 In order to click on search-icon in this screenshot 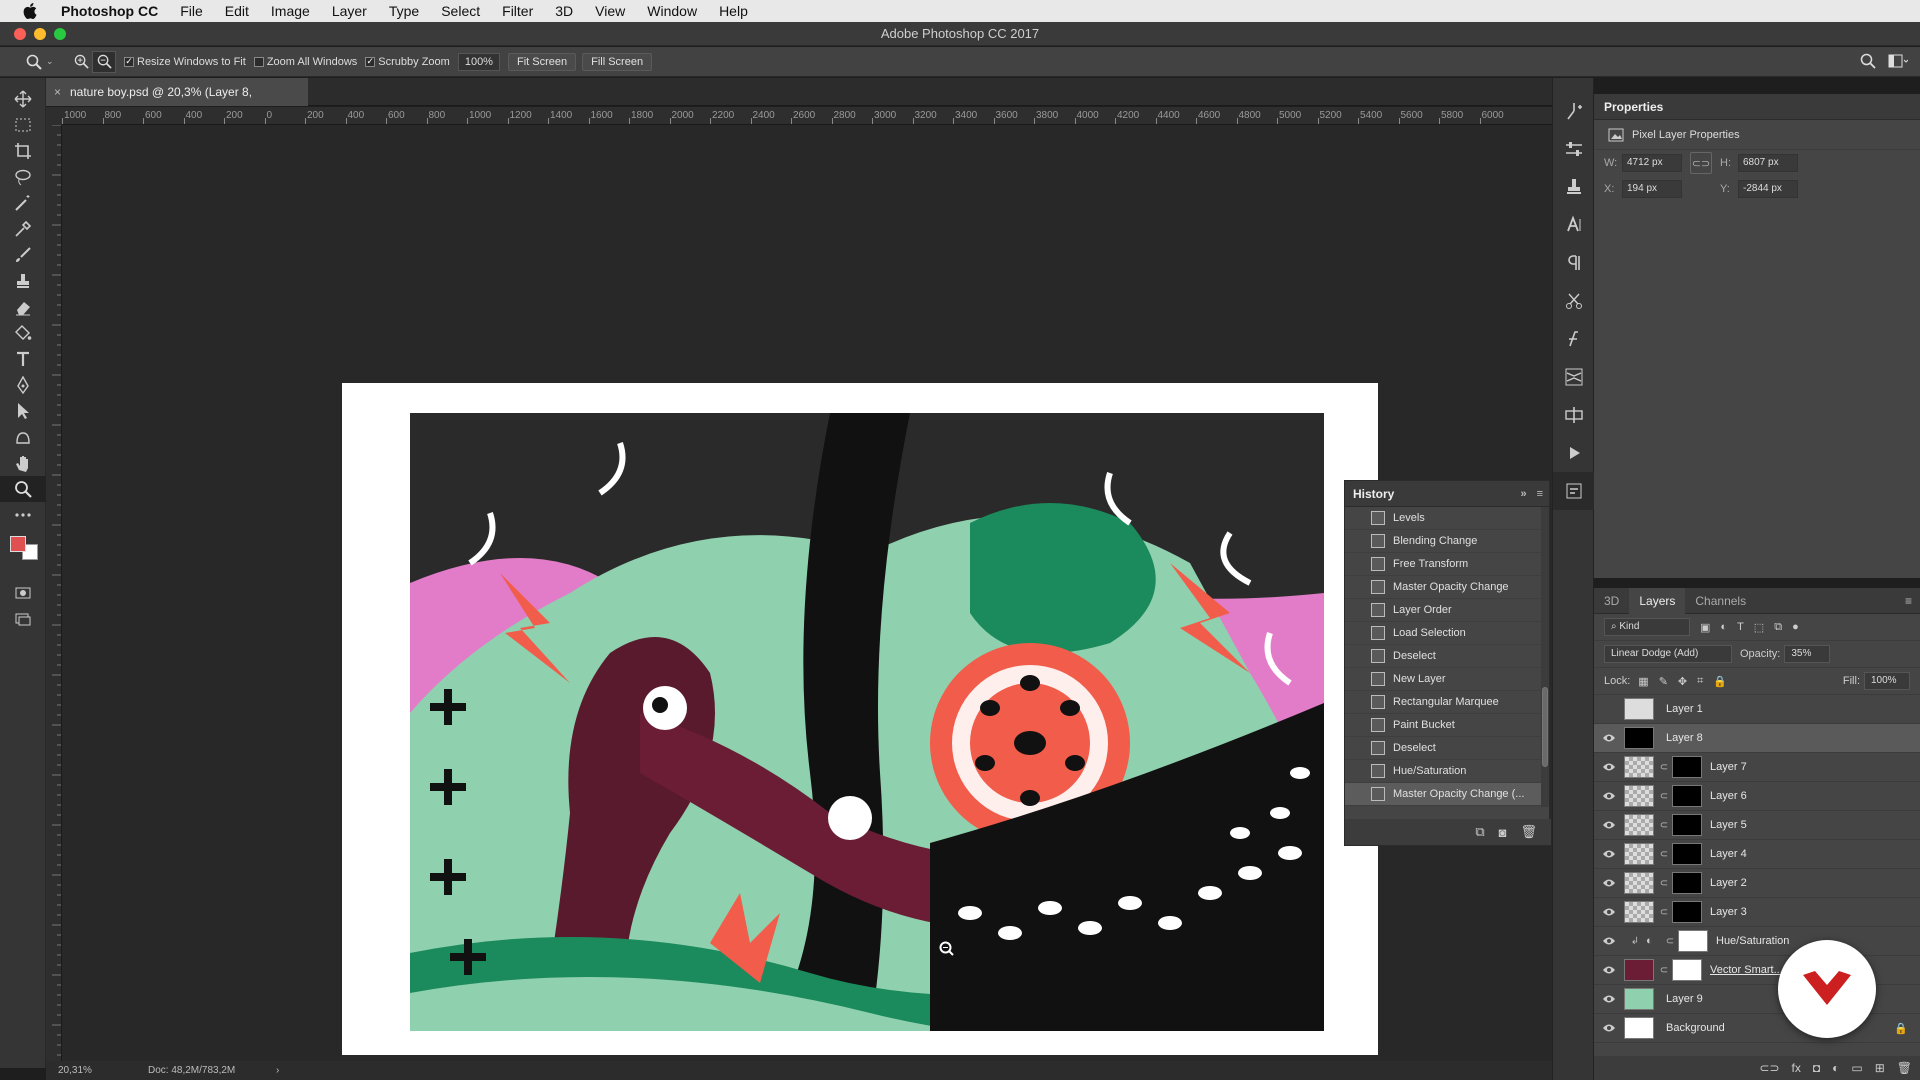, I will do `click(1868, 62)`.